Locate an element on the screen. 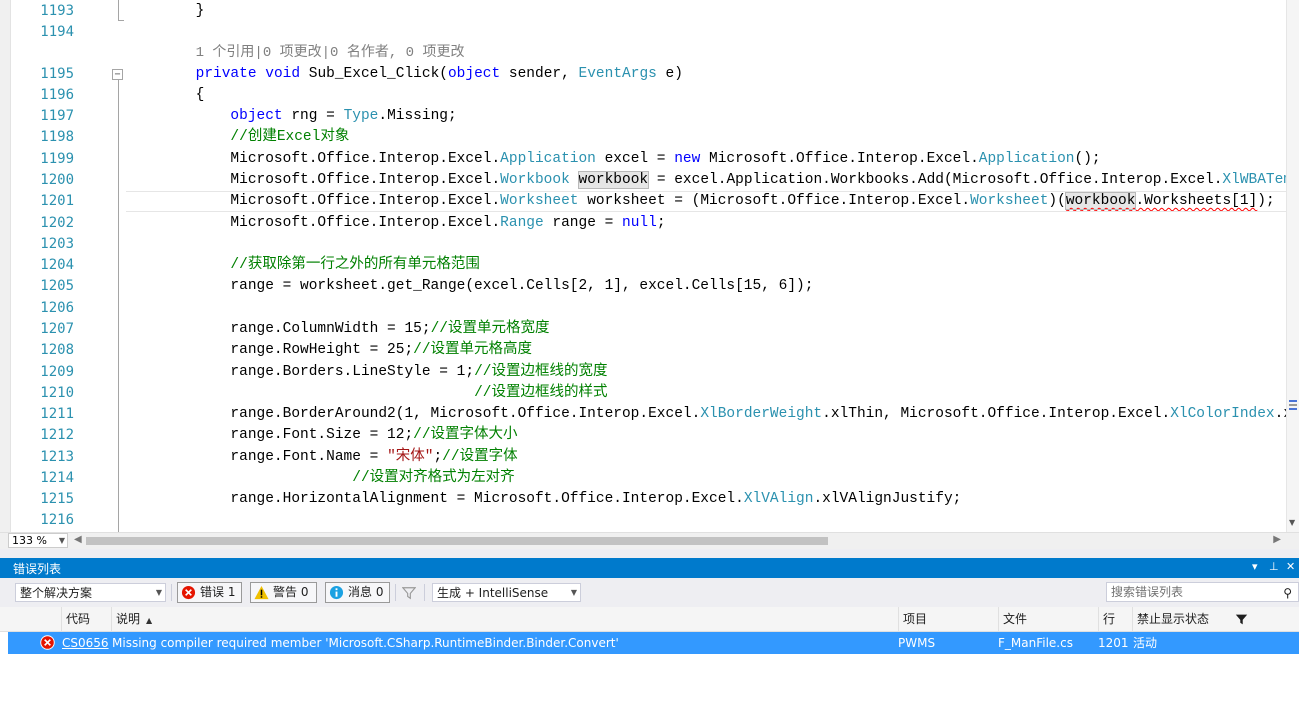 The image size is (1299, 710). column-header-line: 行 is located at coordinates (1115, 619).